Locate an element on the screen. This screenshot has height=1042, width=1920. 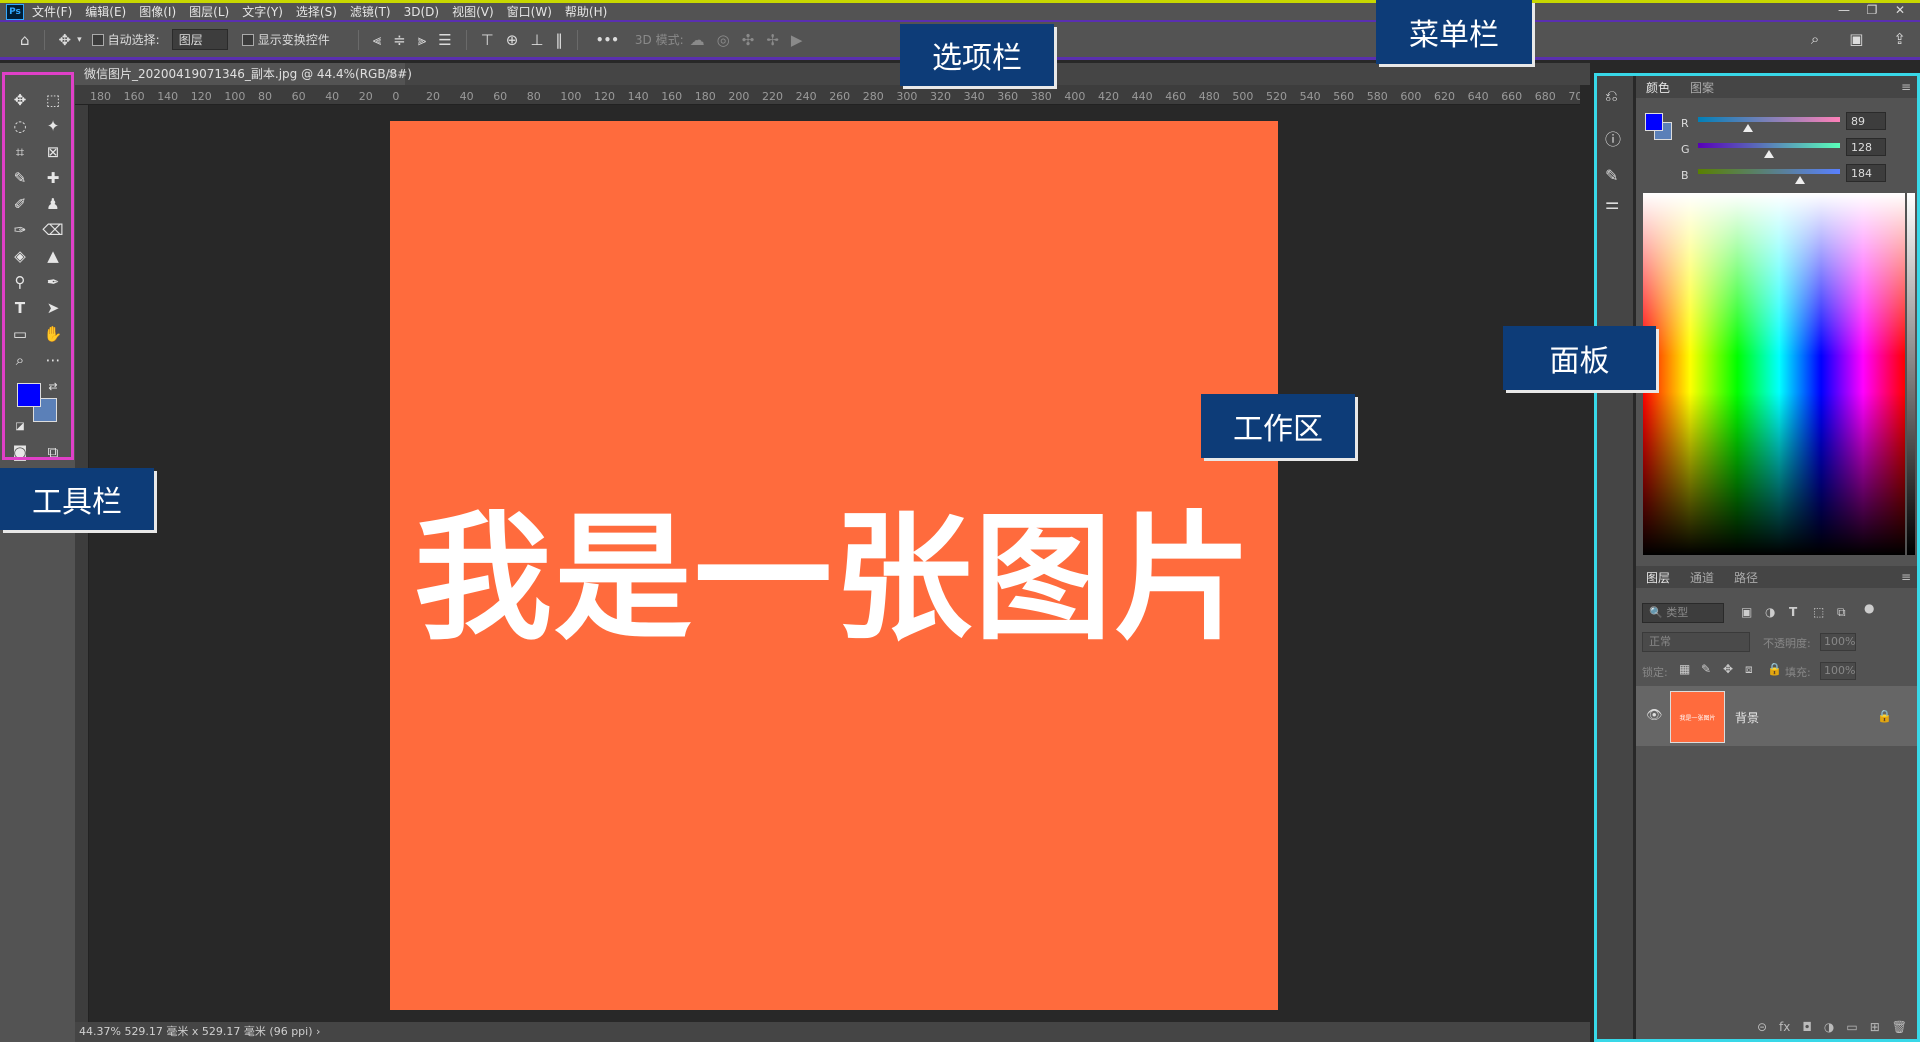
auto-select-dropdown: 图层 is located at coordinates (199, 39).